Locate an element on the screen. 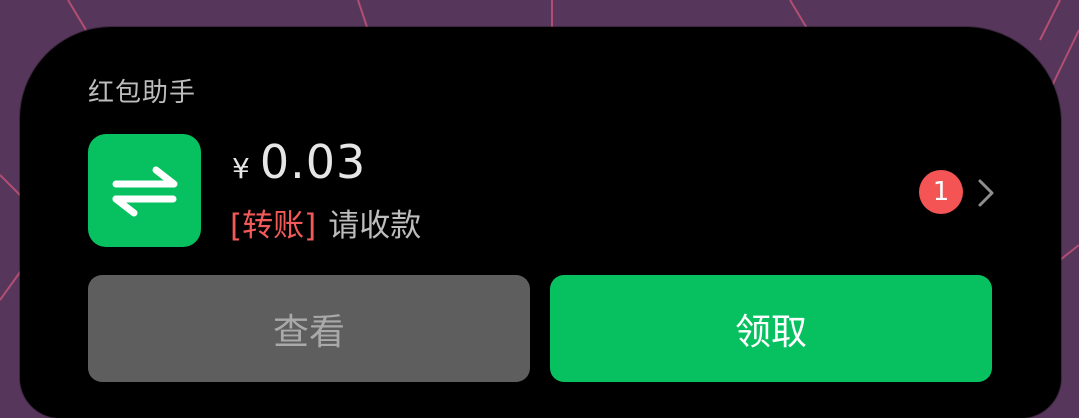 The width and height of the screenshot is (1079, 418). currency-symbol: ¥ is located at coordinates (241, 168).